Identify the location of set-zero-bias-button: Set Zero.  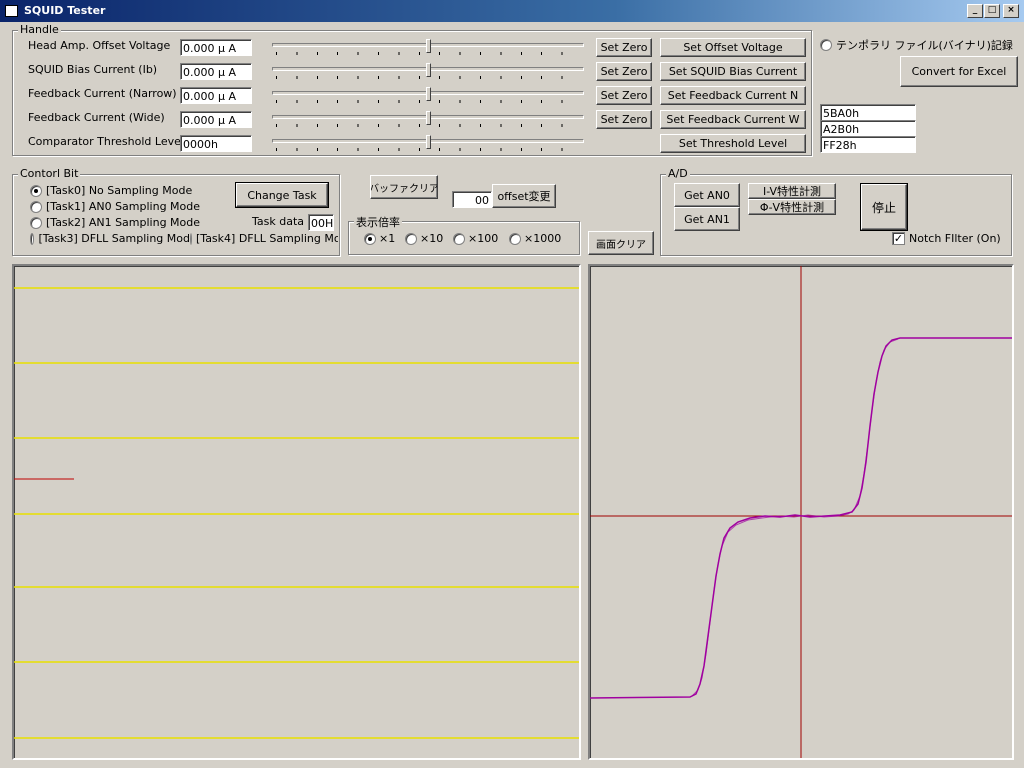
(624, 71).